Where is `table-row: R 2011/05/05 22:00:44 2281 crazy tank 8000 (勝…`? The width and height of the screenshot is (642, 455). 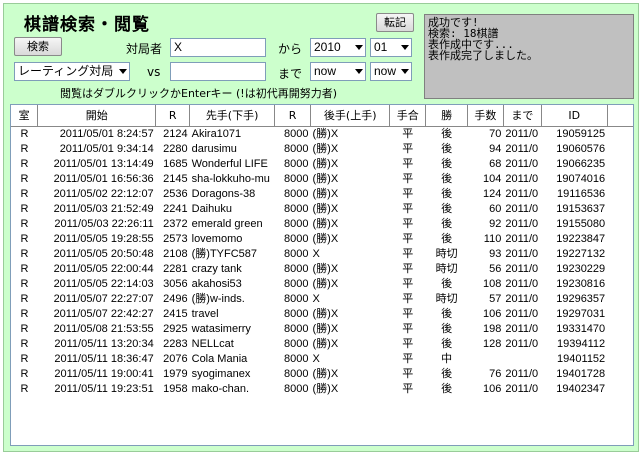
table-row: R 2011/05/05 22:00:44 2281 crazy tank 8000 (勝… is located at coordinates (322, 269).